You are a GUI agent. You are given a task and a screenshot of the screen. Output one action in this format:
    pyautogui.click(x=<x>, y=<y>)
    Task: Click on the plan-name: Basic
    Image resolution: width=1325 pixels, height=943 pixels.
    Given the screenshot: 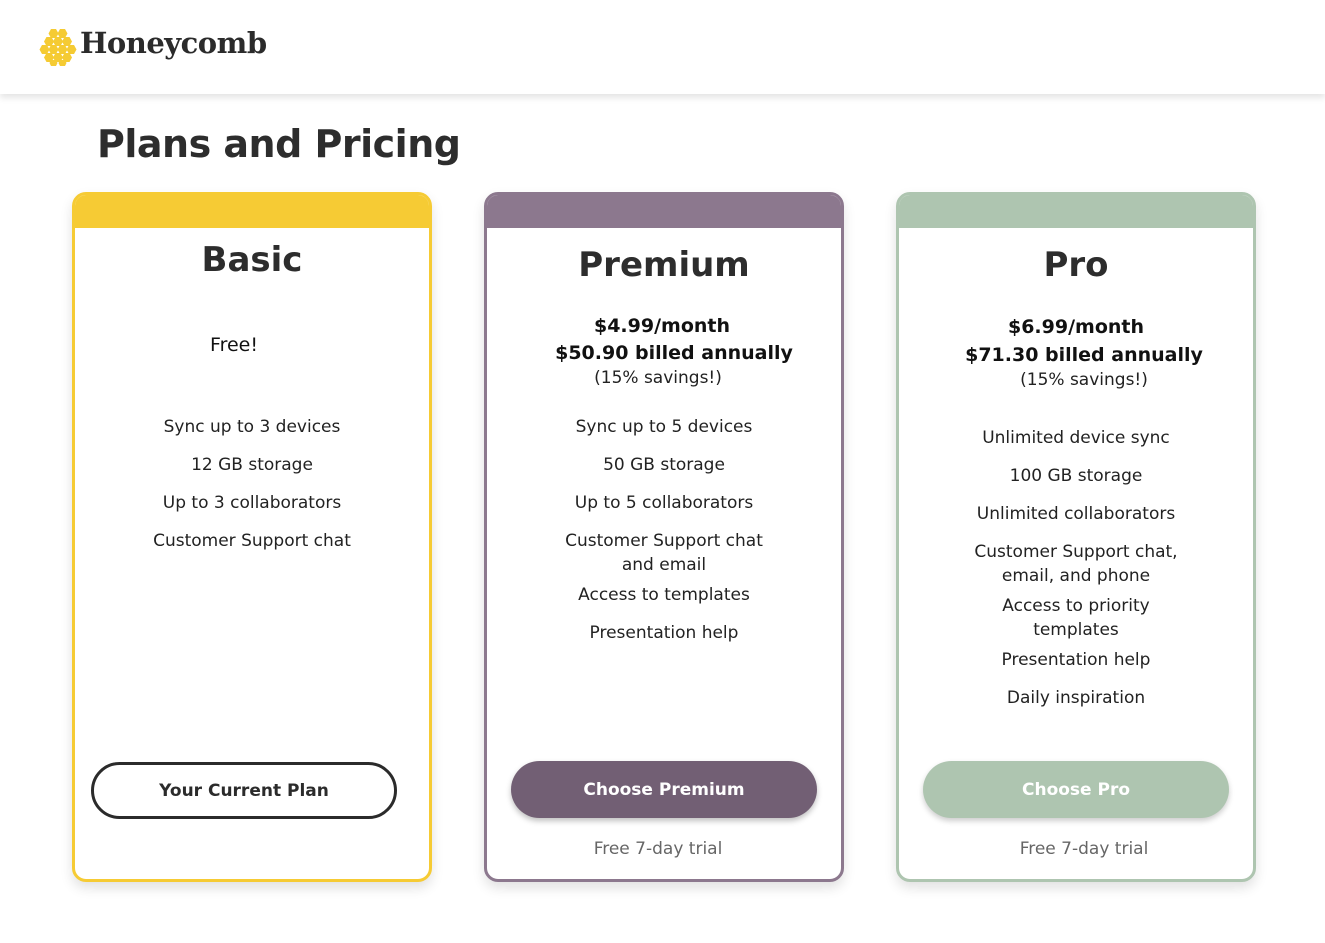 What is the action you would take?
    pyautogui.click(x=252, y=260)
    